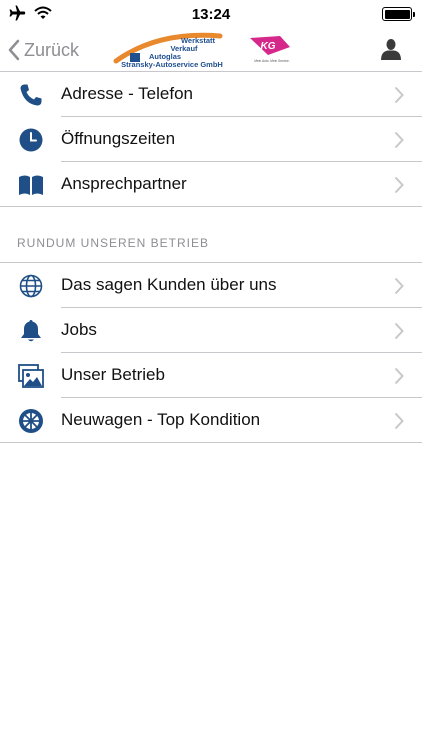 This screenshot has width=422, height=750. I want to click on logo-badge: KG, so click(268, 46).